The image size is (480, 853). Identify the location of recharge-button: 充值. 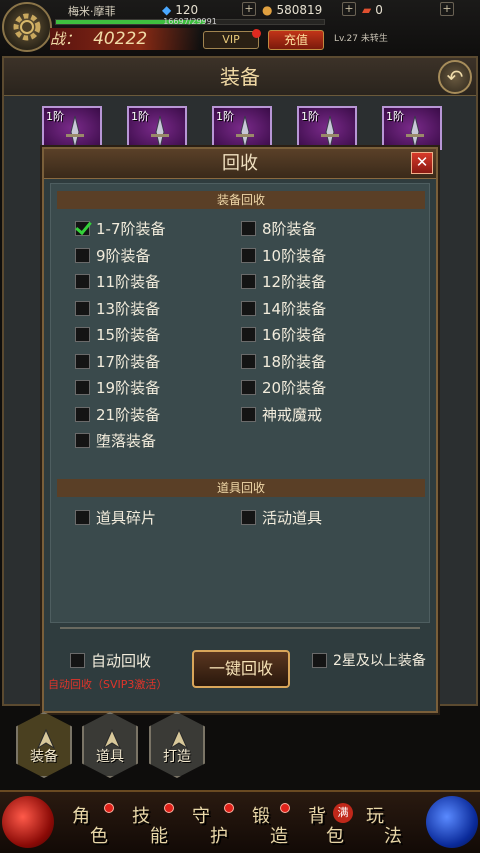
(296, 40).